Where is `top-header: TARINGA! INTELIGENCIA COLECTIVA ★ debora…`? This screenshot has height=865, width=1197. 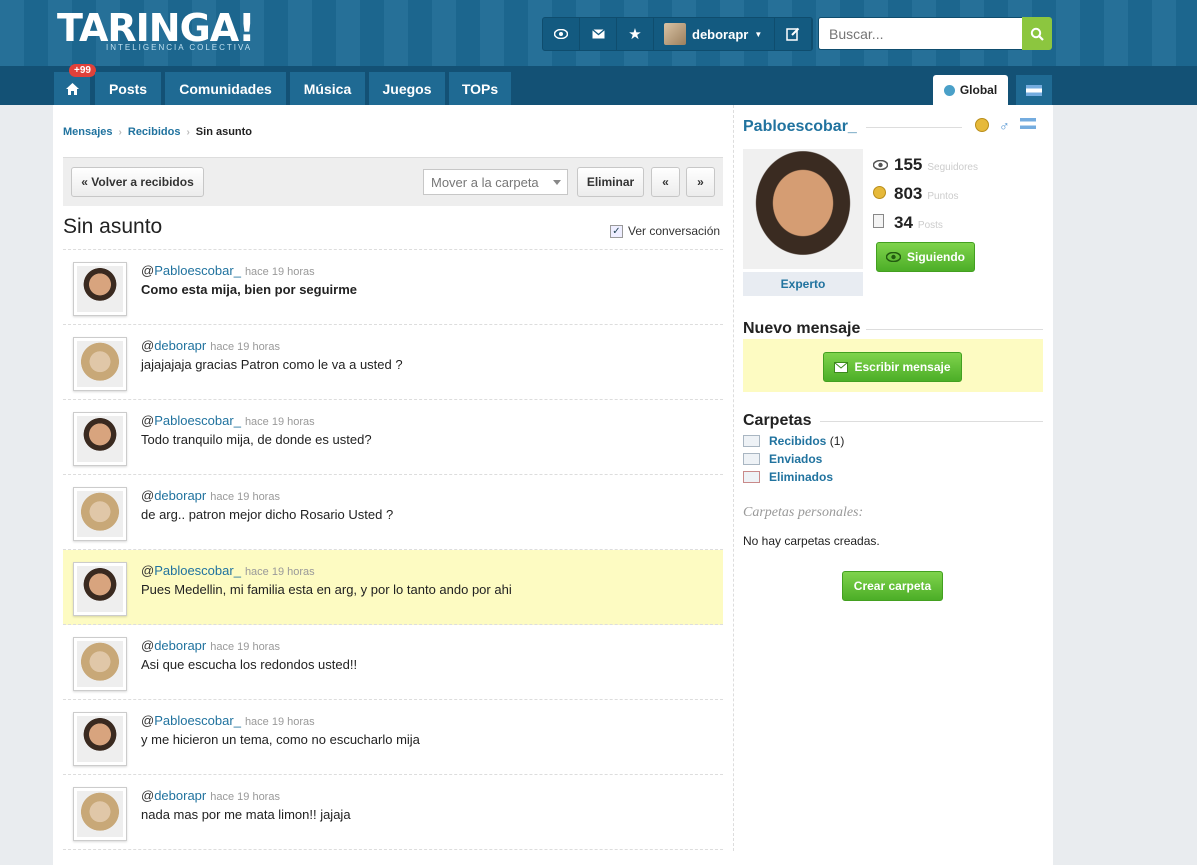 top-header: TARINGA! INTELIGENCIA COLECTIVA ★ debora… is located at coordinates (598, 33).